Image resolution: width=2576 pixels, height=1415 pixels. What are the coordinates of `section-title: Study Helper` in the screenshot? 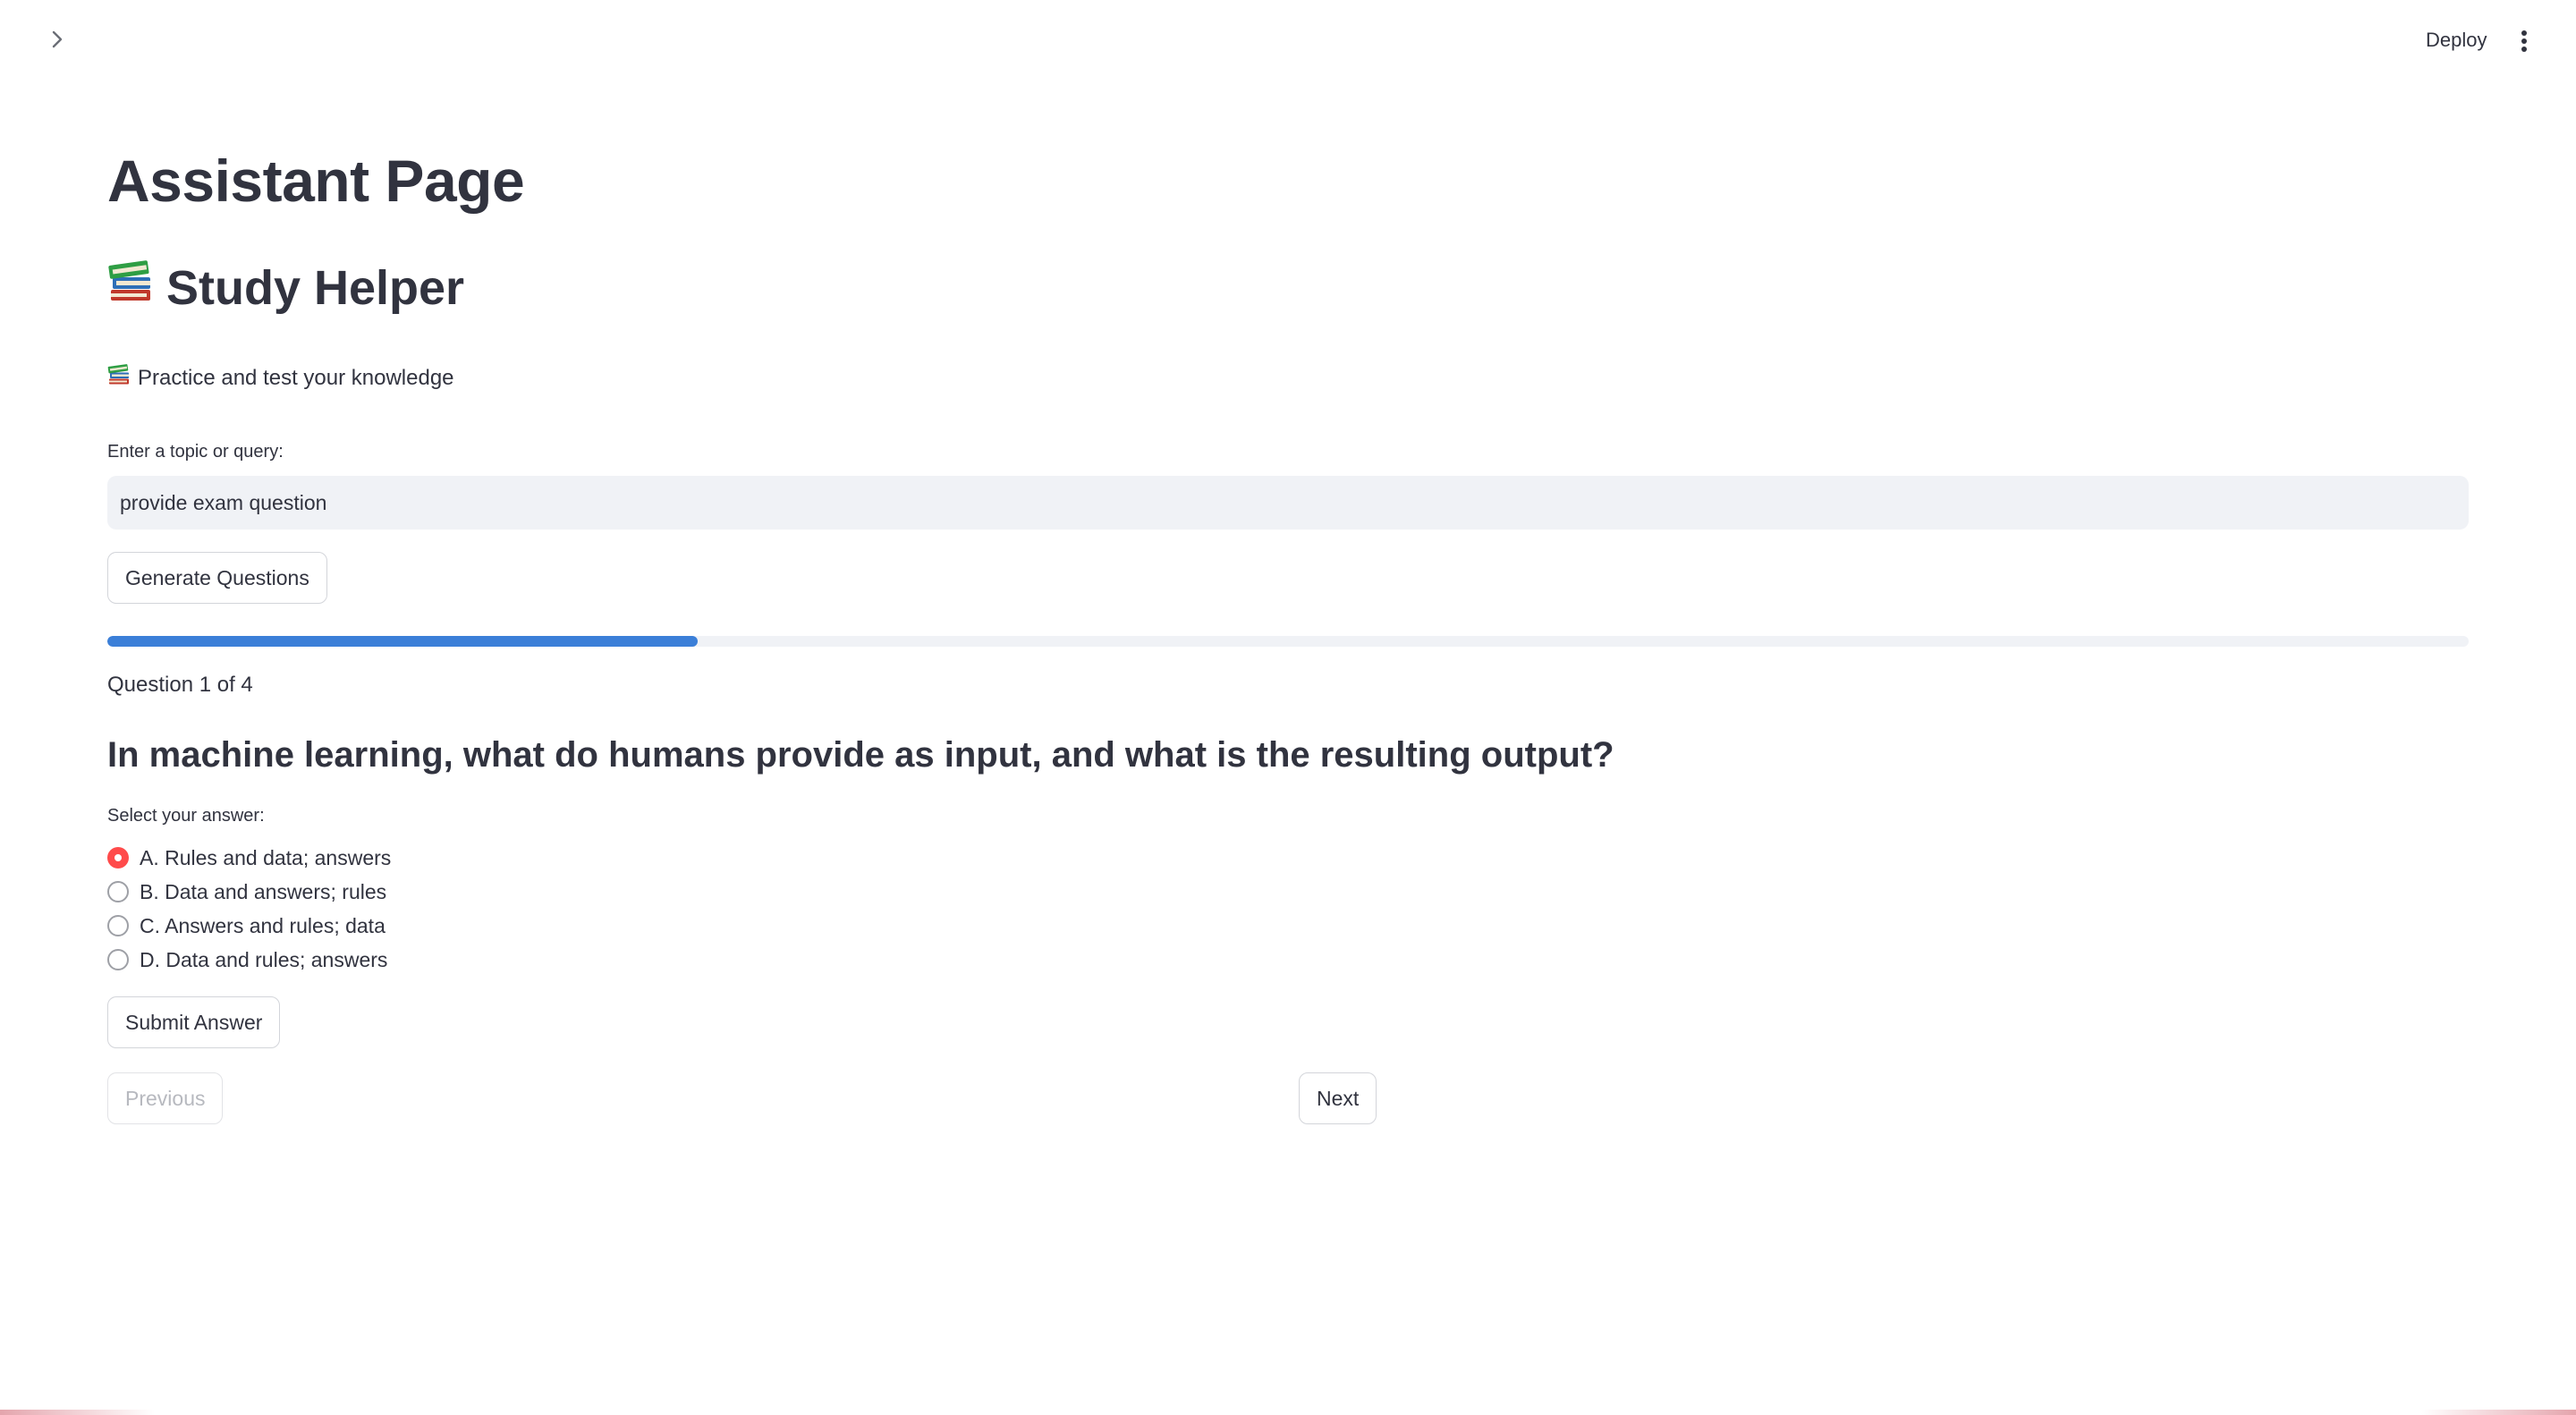 It's located at (285, 287).